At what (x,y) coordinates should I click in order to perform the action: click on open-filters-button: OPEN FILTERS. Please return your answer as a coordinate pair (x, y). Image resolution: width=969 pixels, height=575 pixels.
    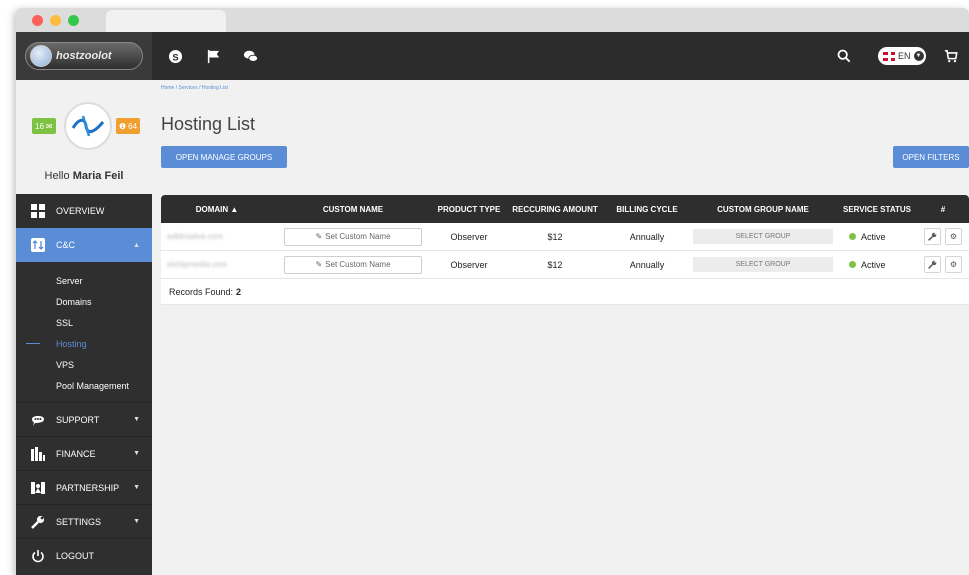
    Looking at the image, I should click on (931, 157).